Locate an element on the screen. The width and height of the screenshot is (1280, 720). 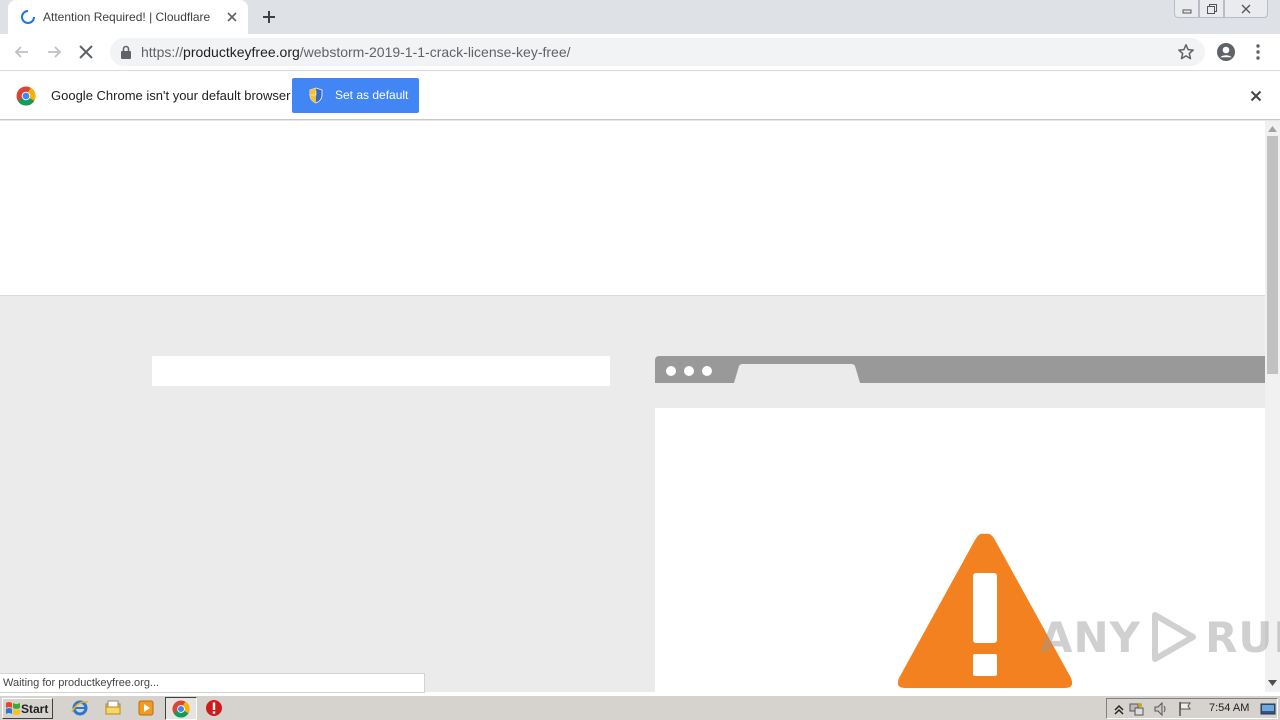
restore-icon is located at coordinates (1211, 8).